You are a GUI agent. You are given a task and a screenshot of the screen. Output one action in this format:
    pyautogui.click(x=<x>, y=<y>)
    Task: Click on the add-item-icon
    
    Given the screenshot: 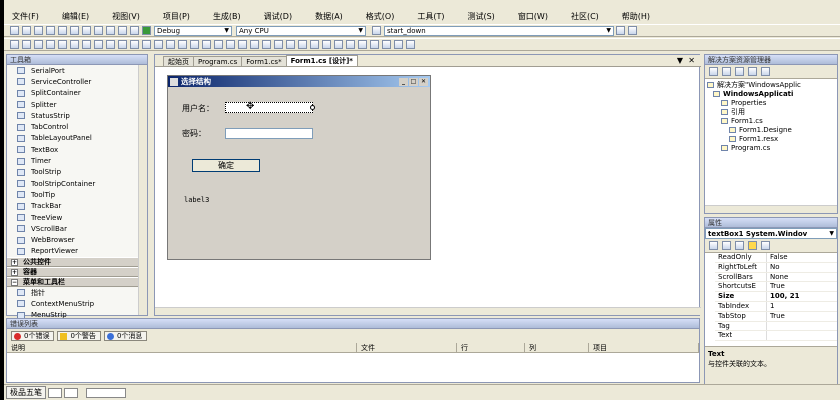 What is the action you would take?
    pyautogui.click(x=26, y=30)
    